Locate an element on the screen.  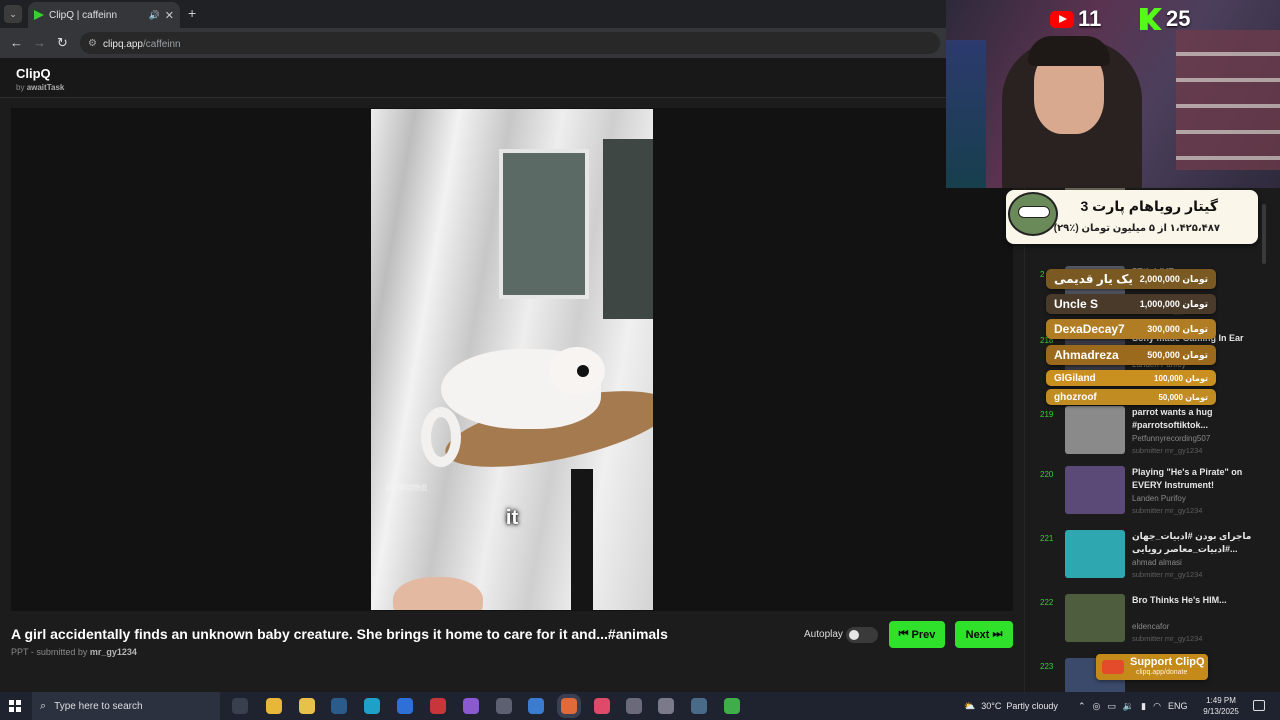
playlist-item-author: eldencafor is located at coordinates (1151, 626).